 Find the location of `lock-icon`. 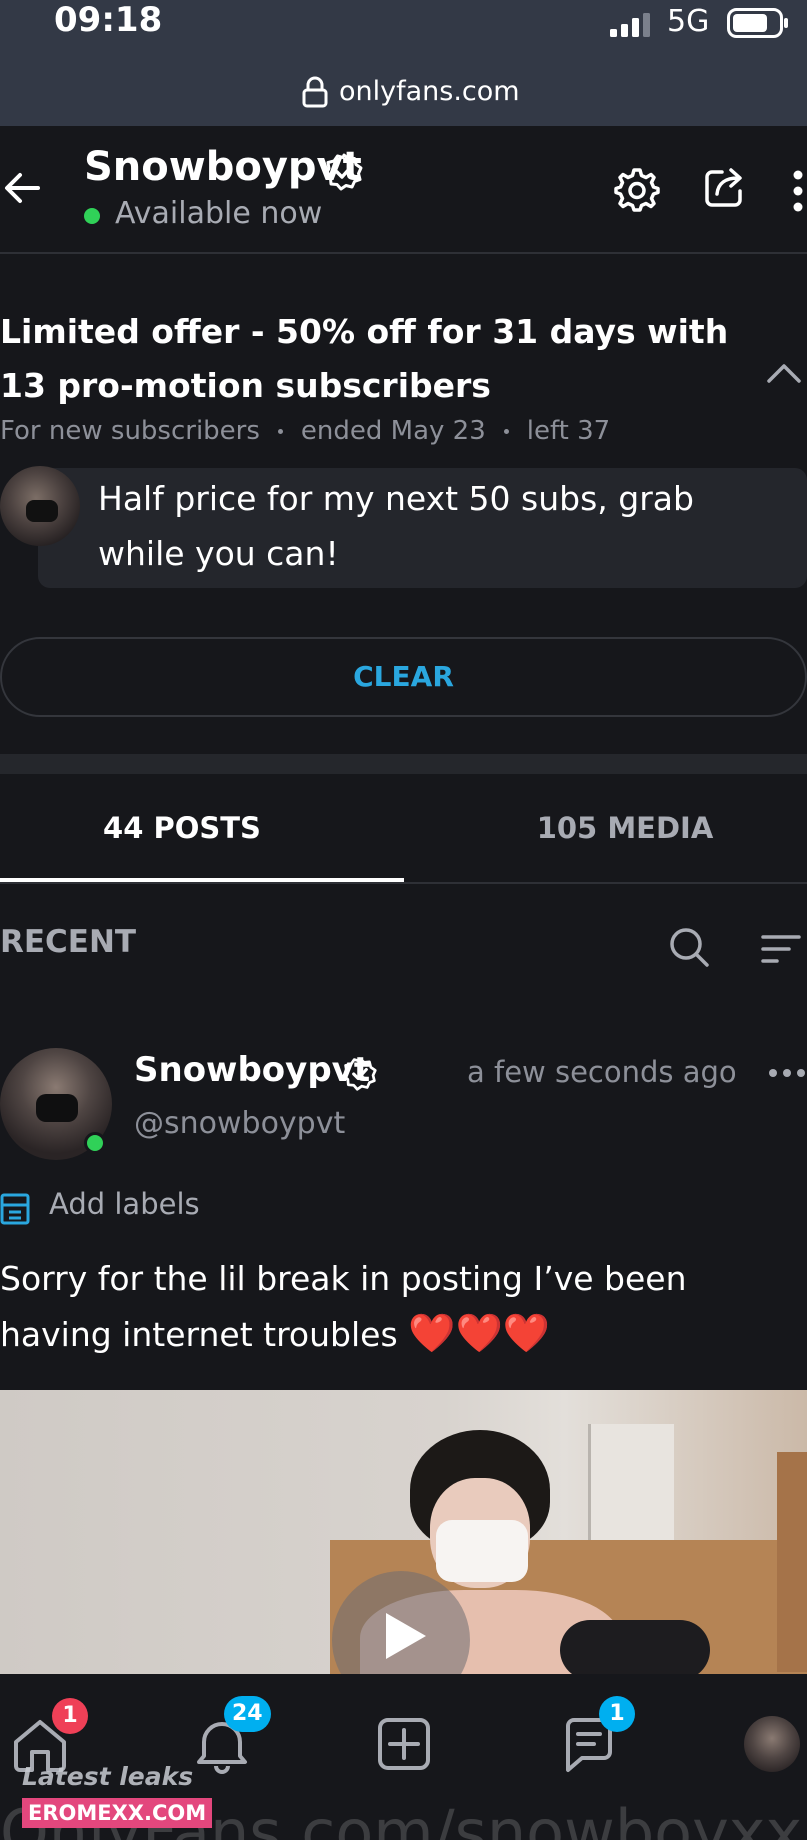

lock-icon is located at coordinates (315, 92).